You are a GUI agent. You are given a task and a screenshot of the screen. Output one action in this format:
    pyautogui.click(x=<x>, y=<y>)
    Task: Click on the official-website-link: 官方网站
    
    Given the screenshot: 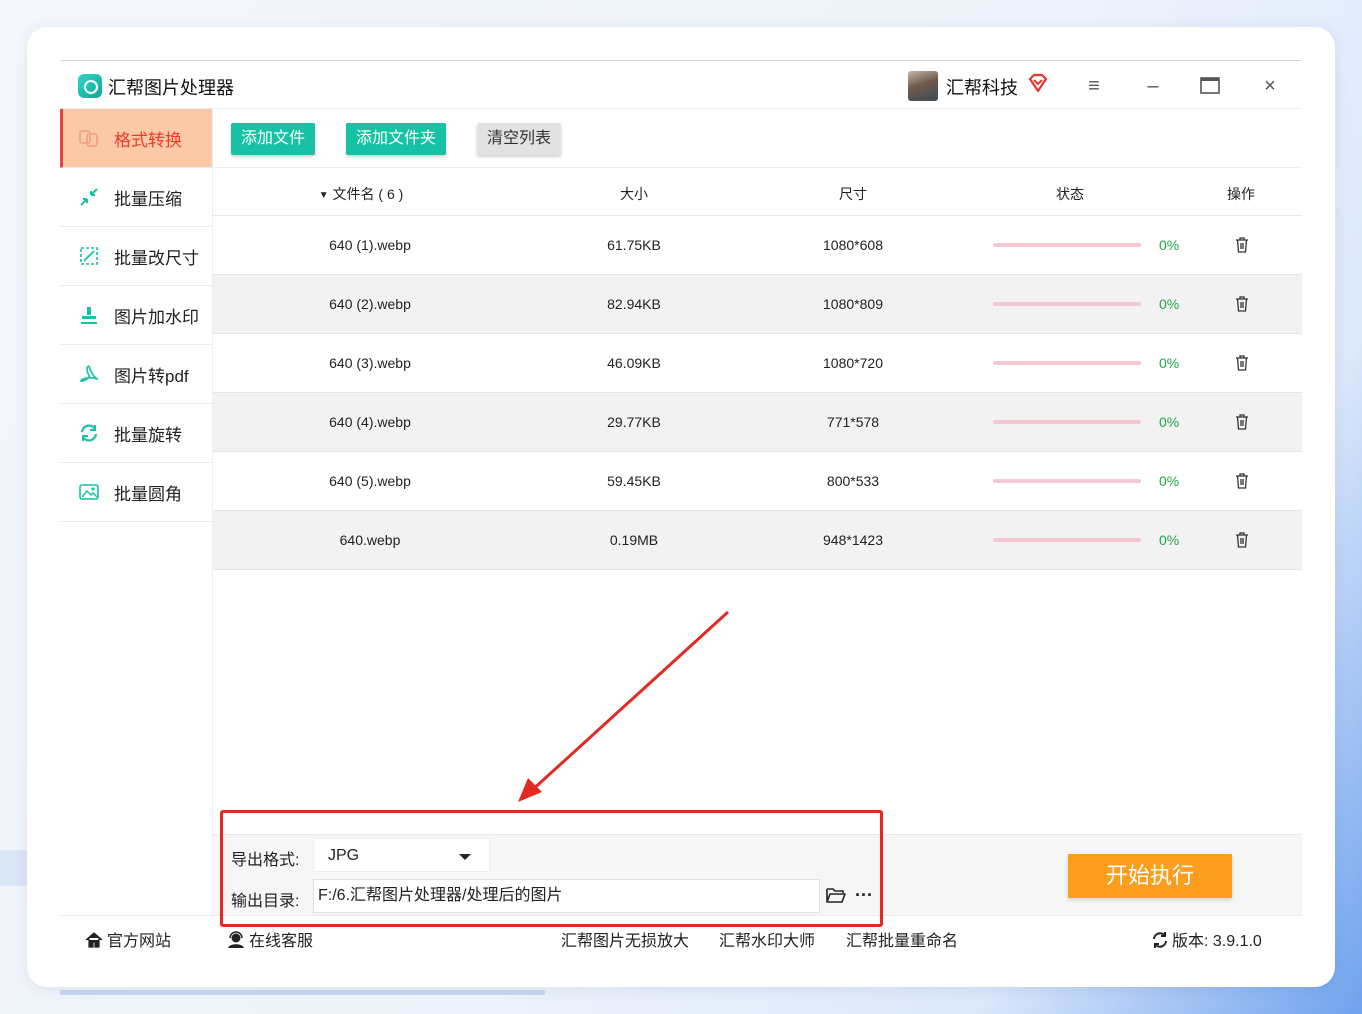 What is the action you would take?
    pyautogui.click(x=127, y=939)
    